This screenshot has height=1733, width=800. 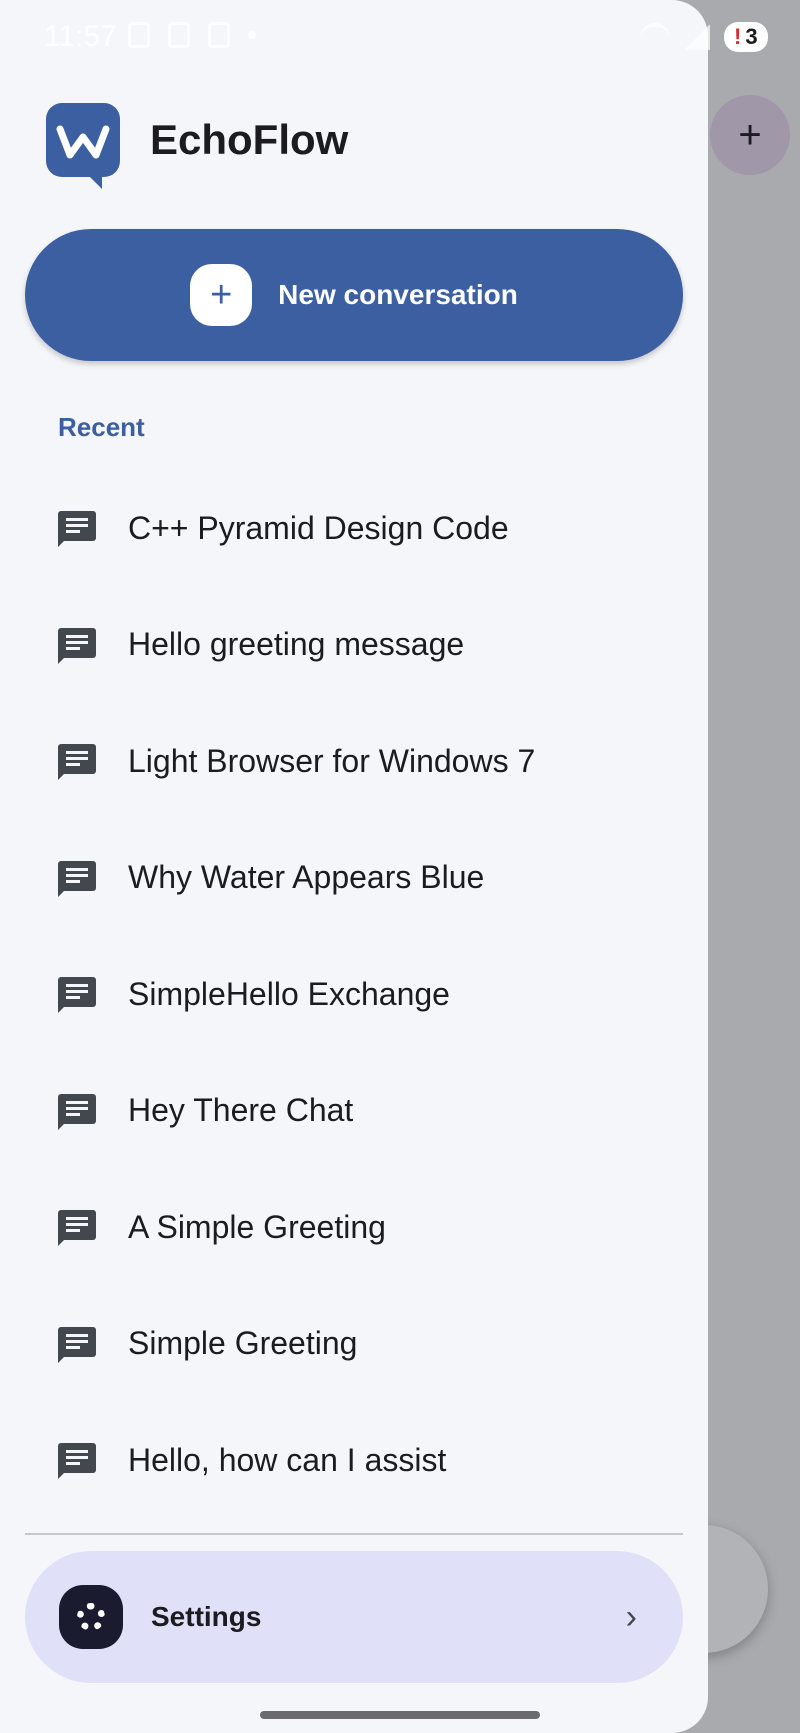 What do you see at coordinates (306, 877) in the screenshot?
I see `conversation-title: Why Water Appears Blue` at bounding box center [306, 877].